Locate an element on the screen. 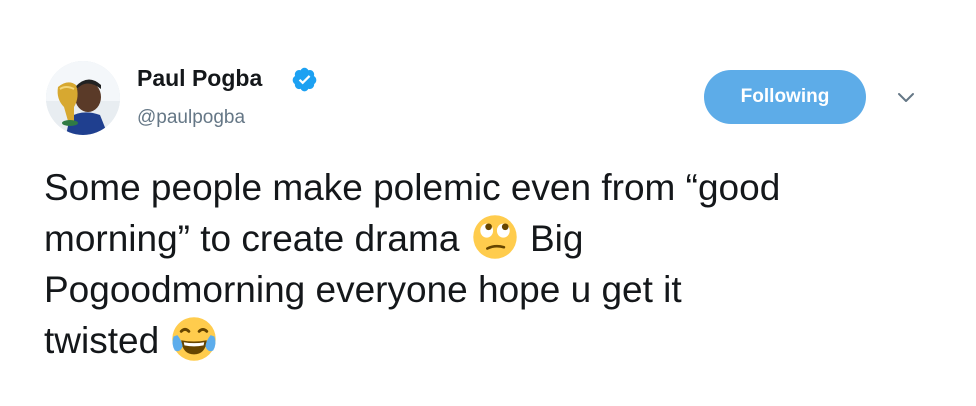 The height and width of the screenshot is (406, 976). tweet-line-segment: morning” to create drama is located at coordinates (252, 238).